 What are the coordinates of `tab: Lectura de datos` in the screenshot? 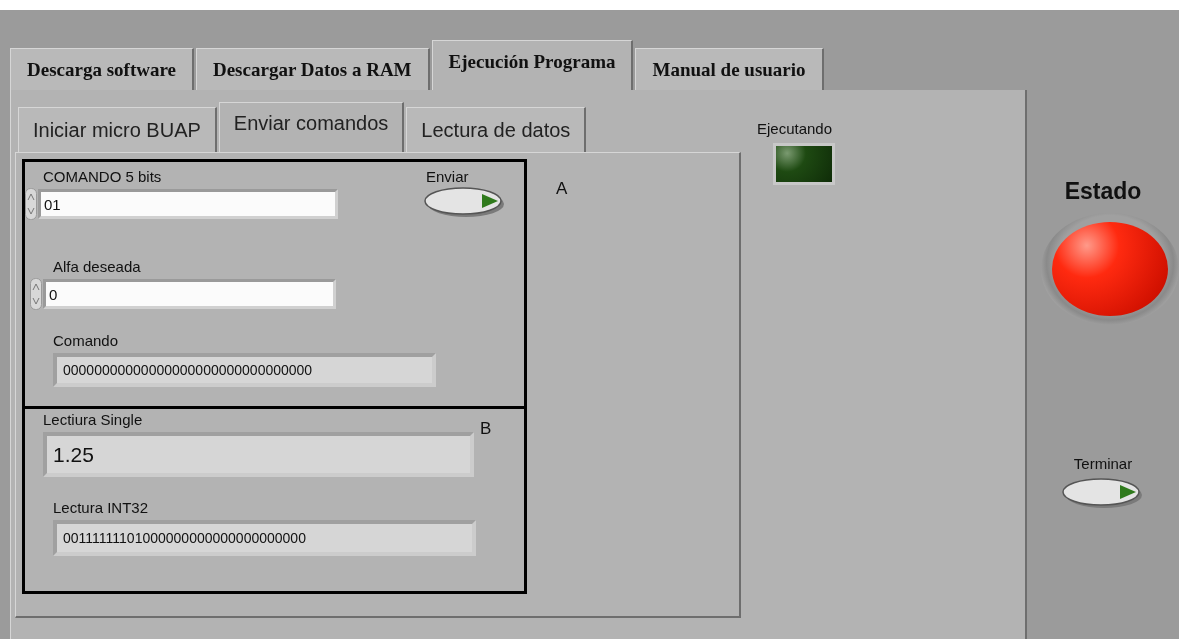 It's located at (496, 129).